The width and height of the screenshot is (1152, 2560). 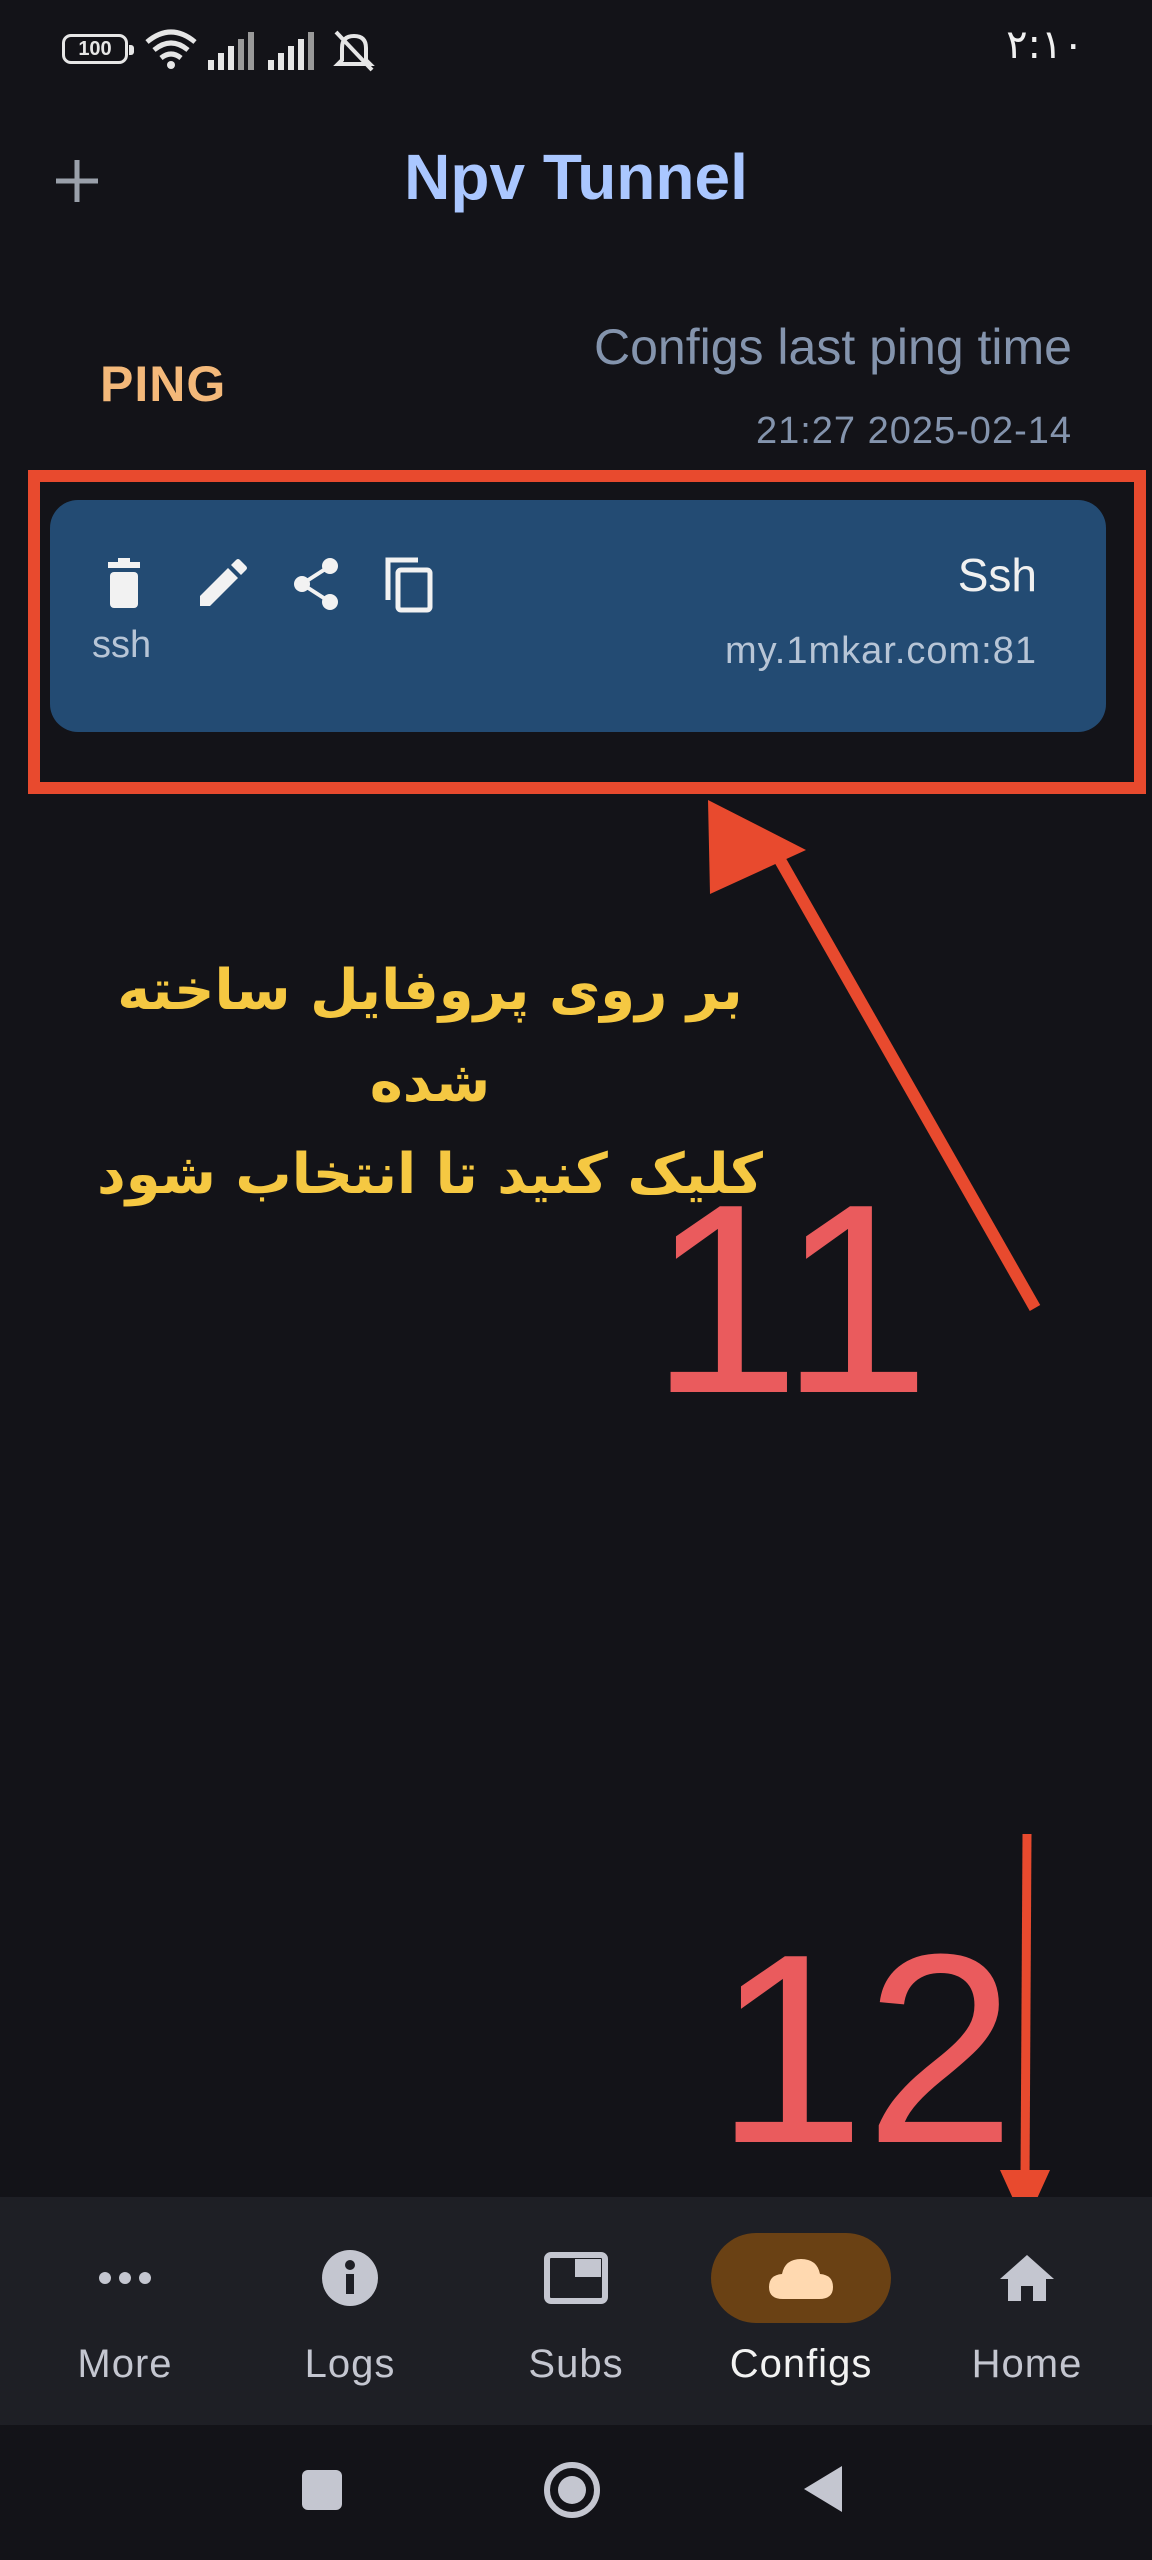 I want to click on cloud-icon, so click(x=801, y=2279).